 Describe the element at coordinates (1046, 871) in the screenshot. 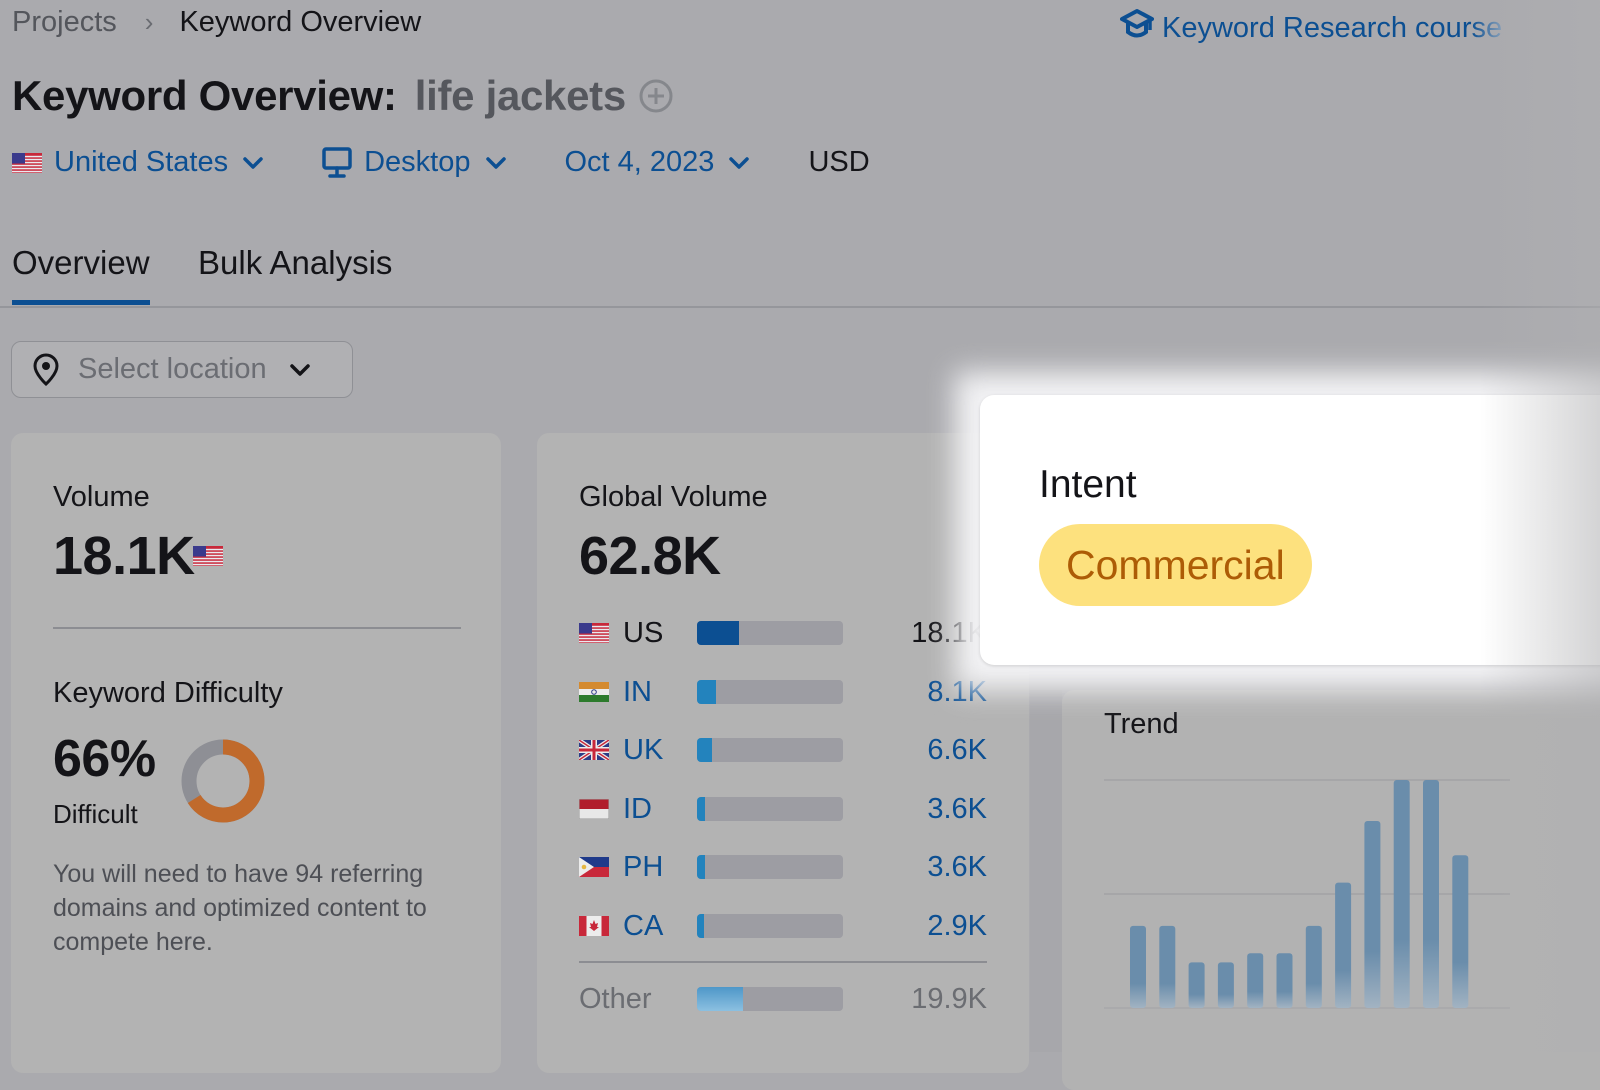

I see `card-gutter` at that location.